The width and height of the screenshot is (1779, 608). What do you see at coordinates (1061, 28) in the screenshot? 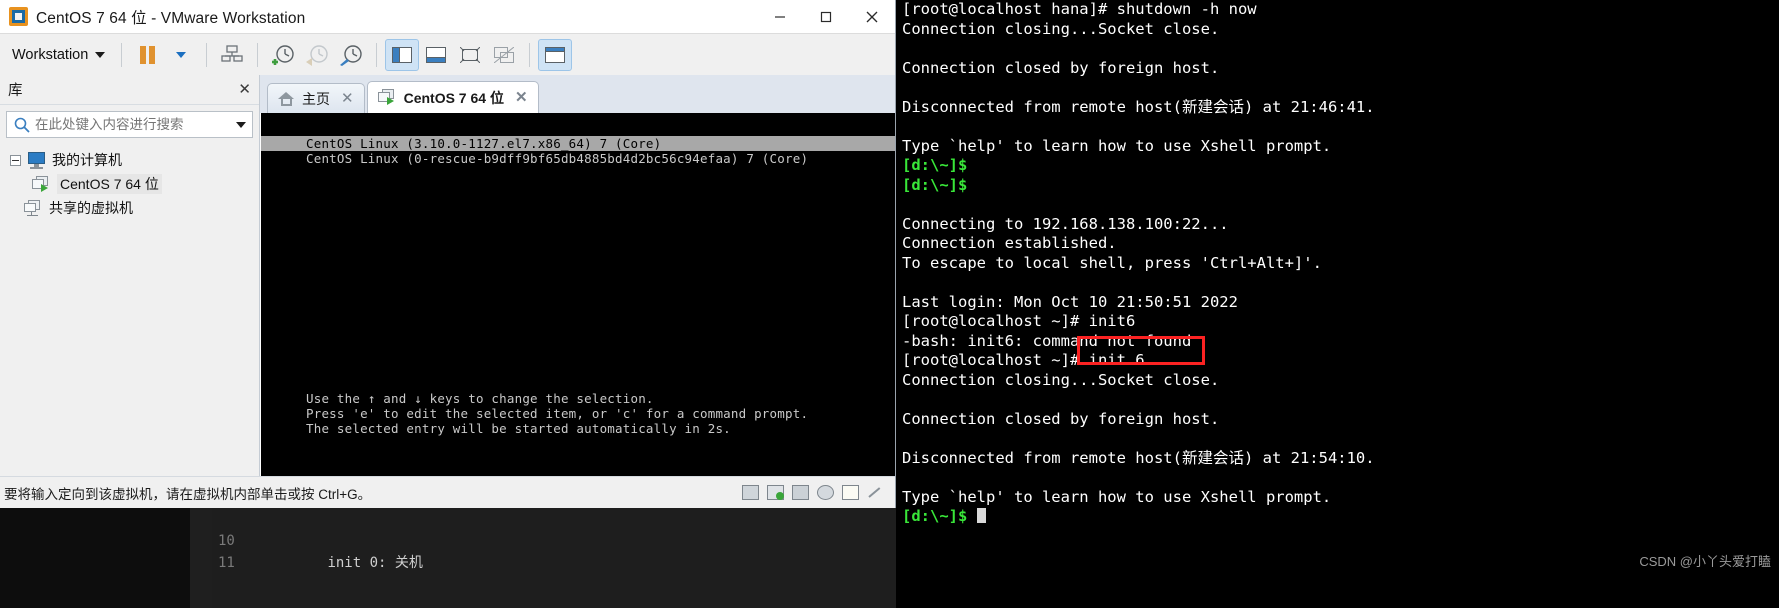
I see `terminal-line: Connection closing...Socket close.` at bounding box center [1061, 28].